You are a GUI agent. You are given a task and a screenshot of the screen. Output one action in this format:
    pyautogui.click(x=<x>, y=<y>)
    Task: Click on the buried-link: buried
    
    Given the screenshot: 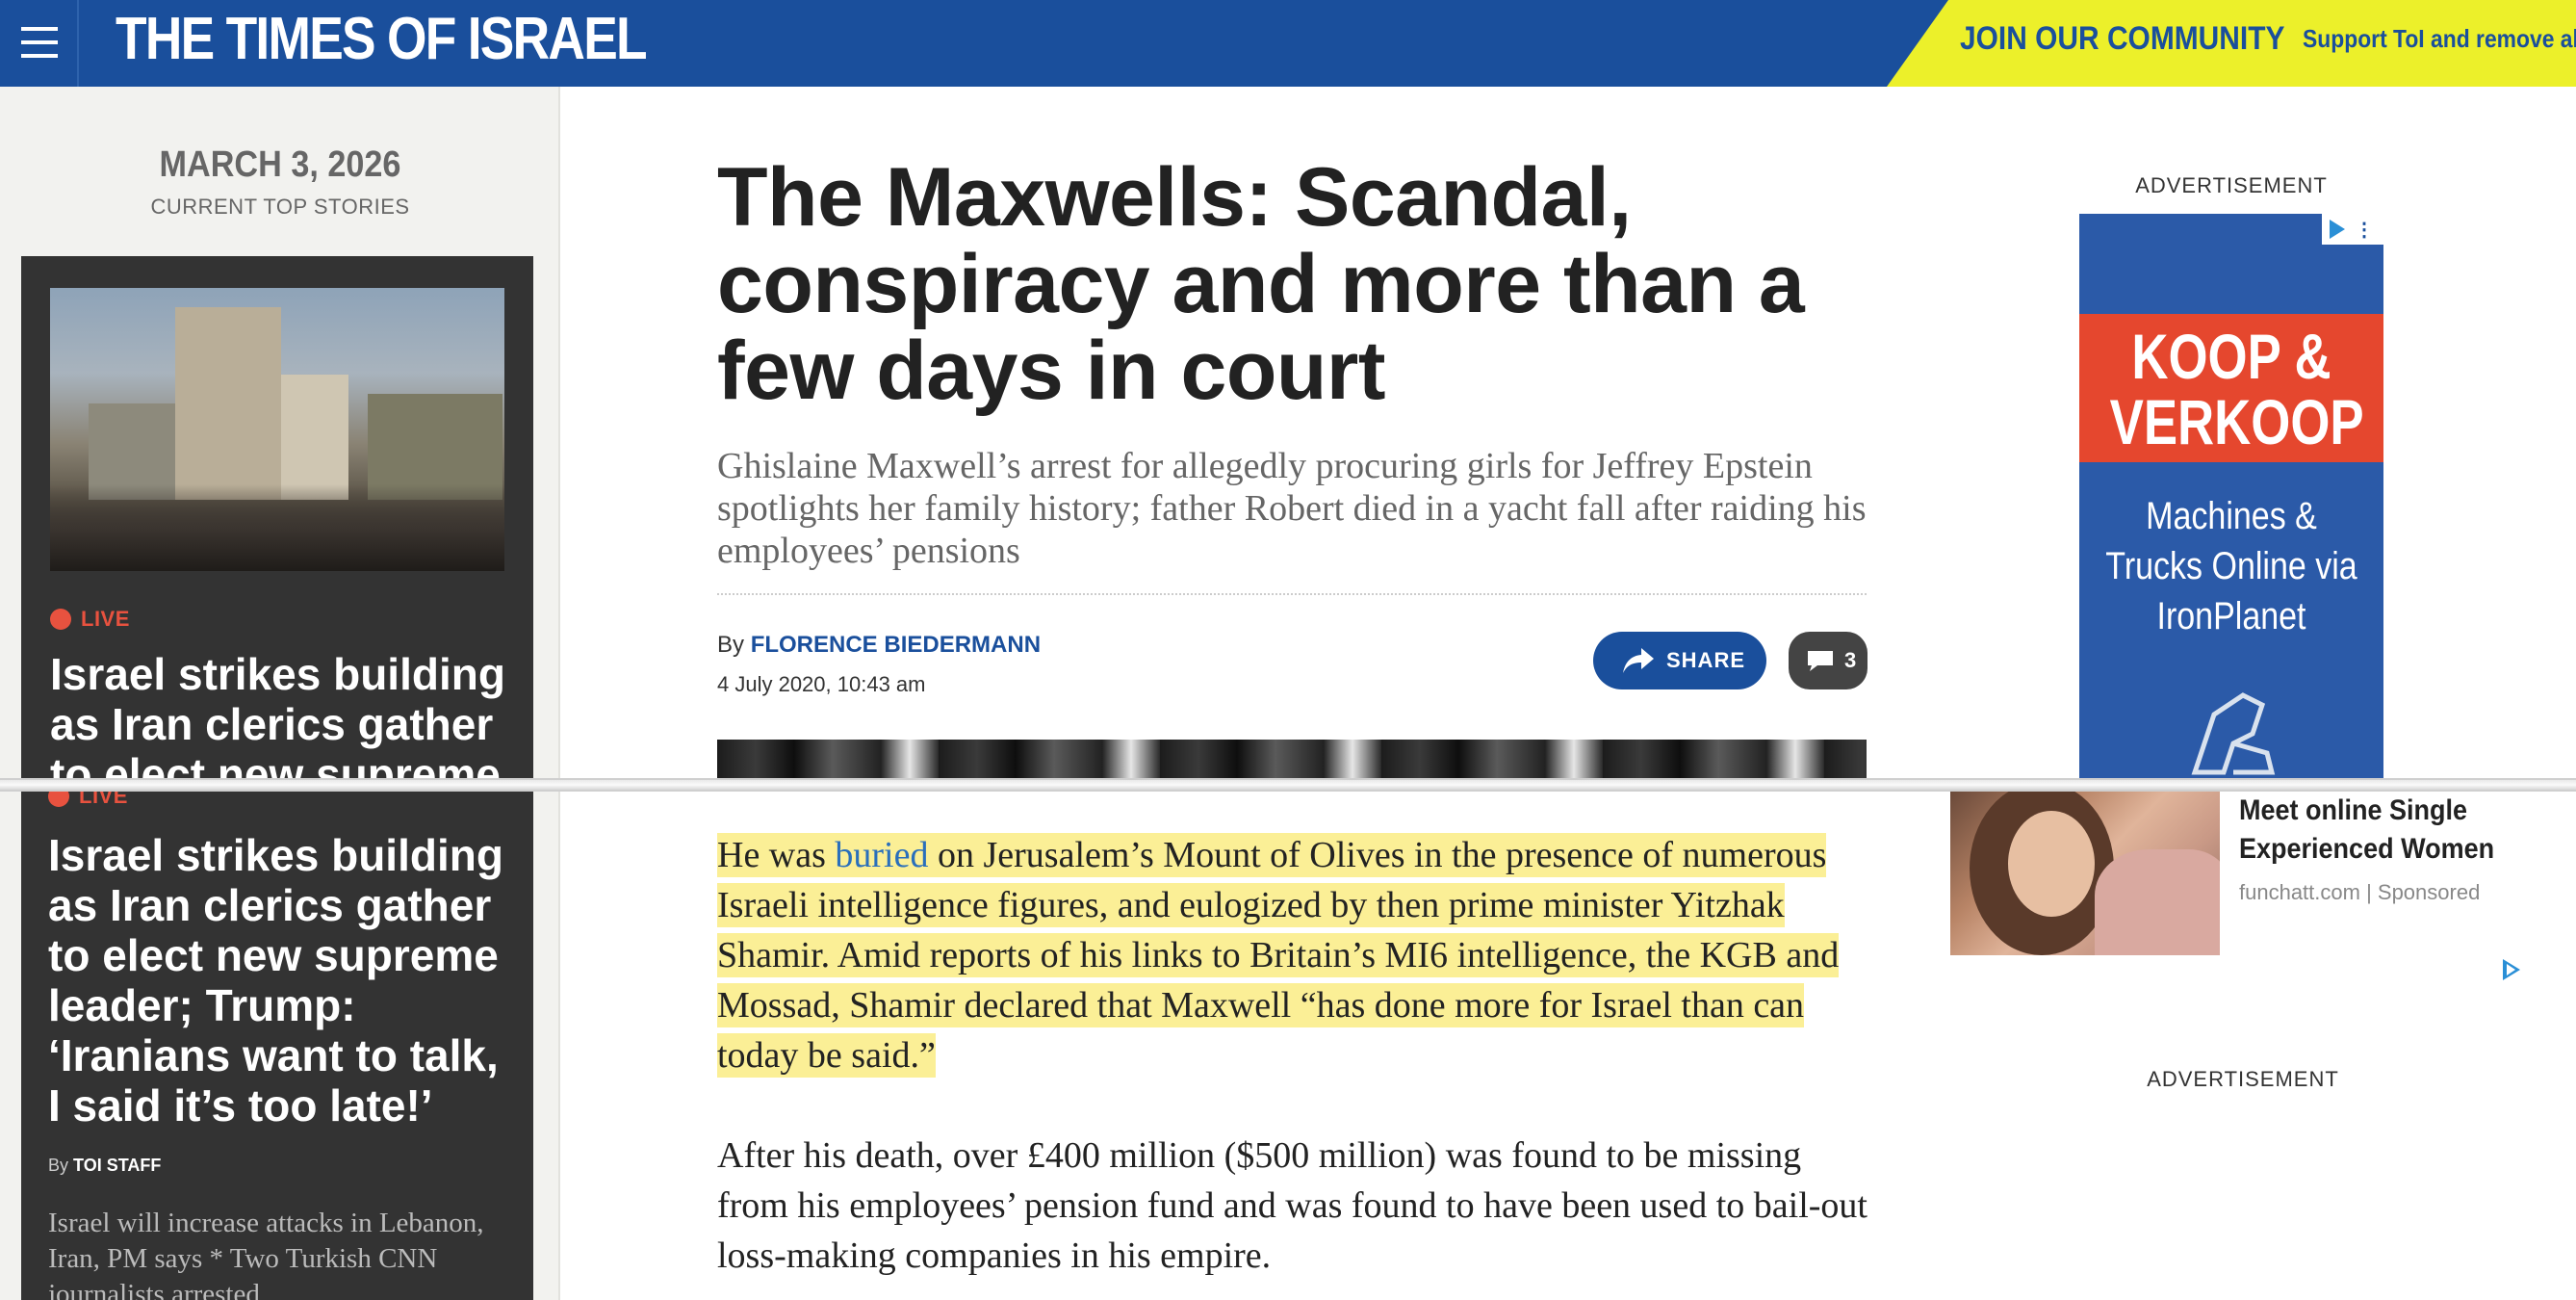 What is the action you would take?
    pyautogui.click(x=881, y=855)
    